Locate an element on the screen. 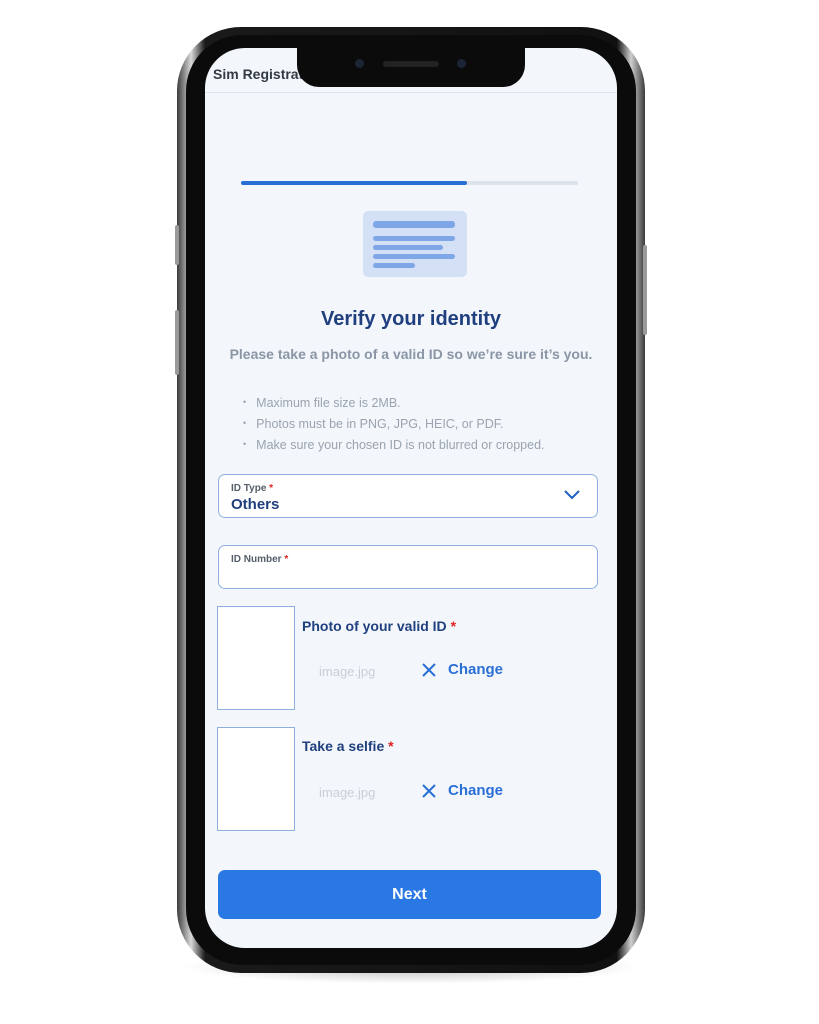 This screenshot has height=1024, width=819. selfie-title: Take a selfie is located at coordinates (343, 746).